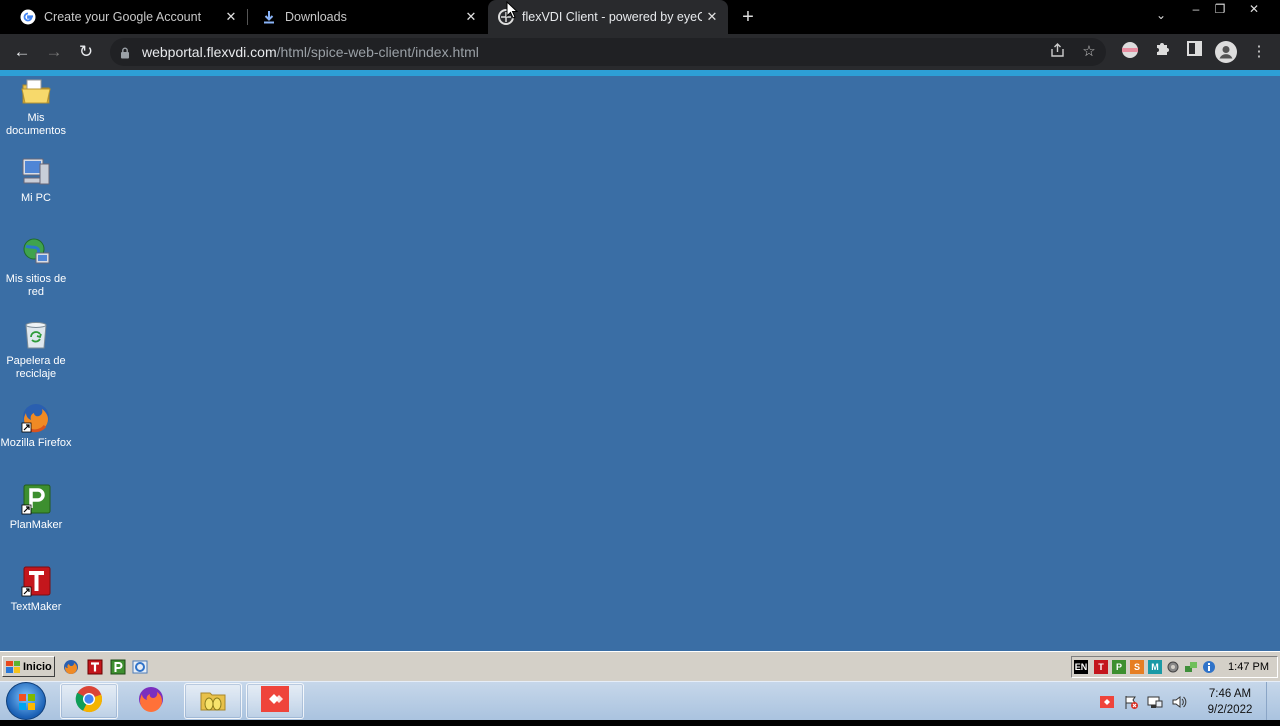 The image size is (1280, 726). I want to click on desktop-icon-label: Mi PC, so click(36, 198).